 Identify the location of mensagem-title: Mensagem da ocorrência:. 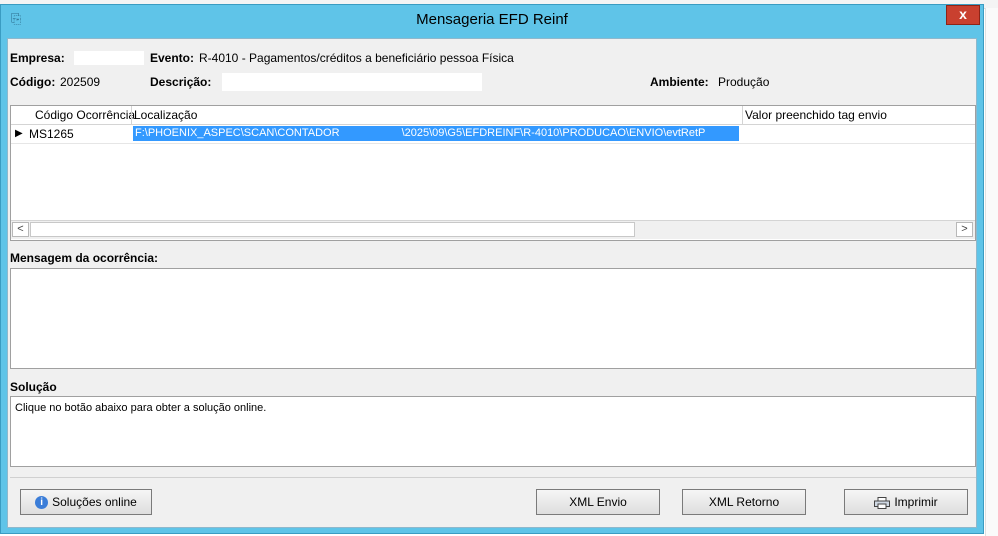
(84, 258).